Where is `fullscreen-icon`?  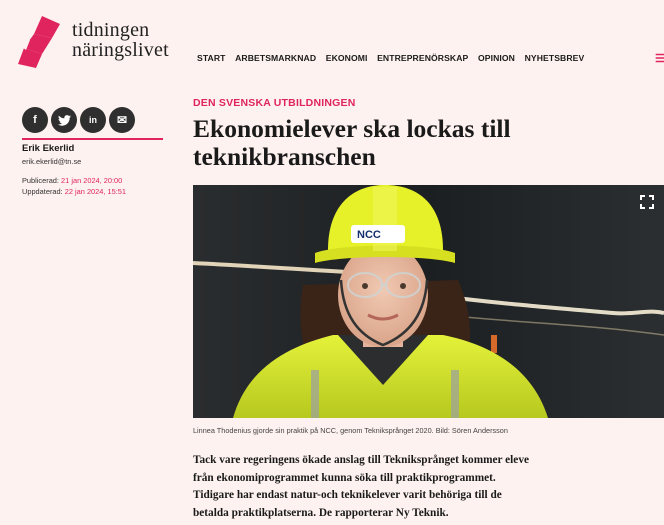 fullscreen-icon is located at coordinates (647, 202).